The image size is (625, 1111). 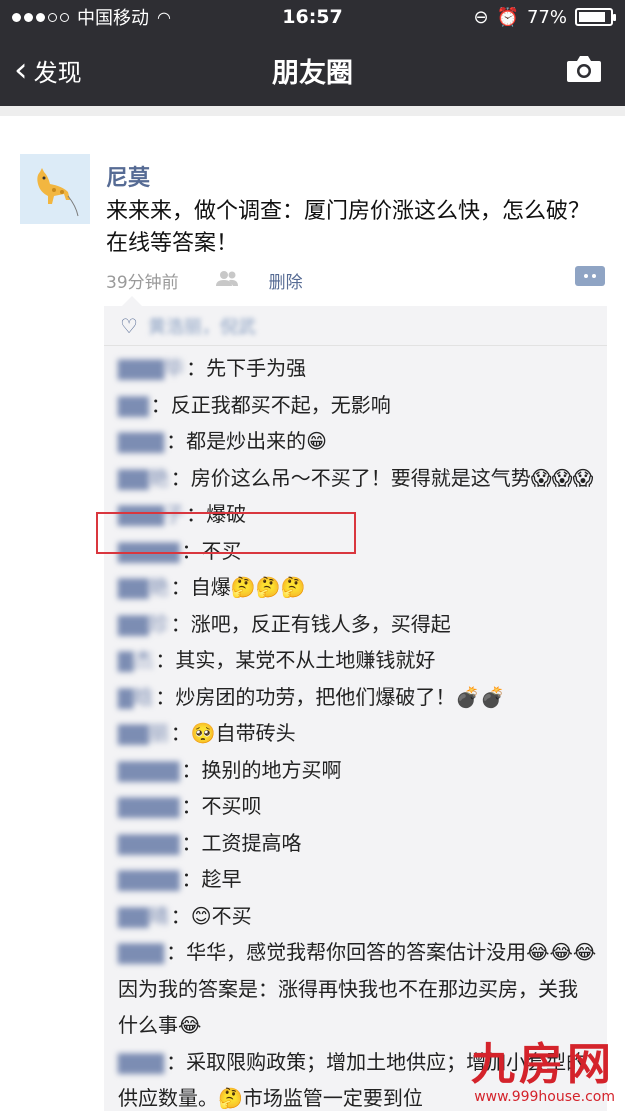 I want to click on wifi-icon: ◠, so click(x=164, y=17).